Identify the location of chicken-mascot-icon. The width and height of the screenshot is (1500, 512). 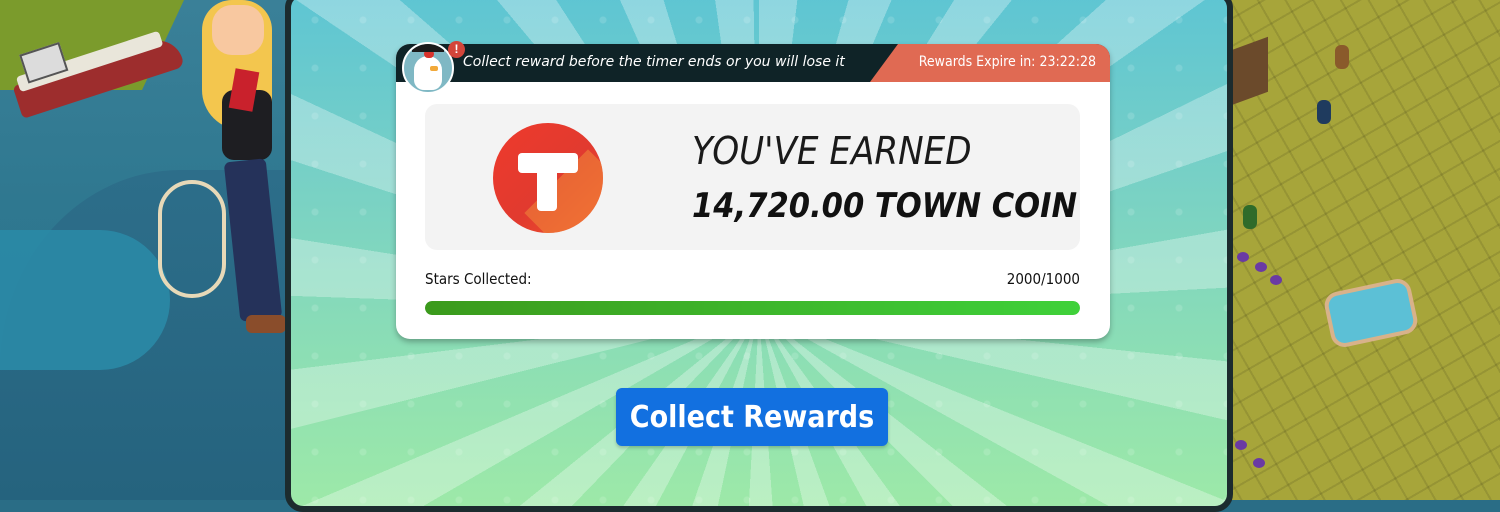
(428, 68).